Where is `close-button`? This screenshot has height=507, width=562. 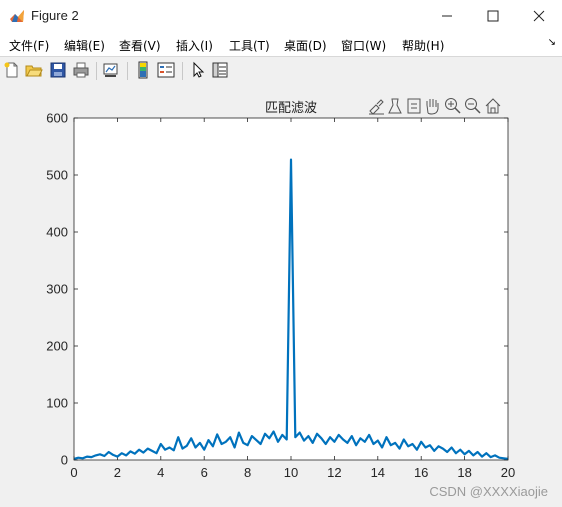
close-button is located at coordinates (539, 15).